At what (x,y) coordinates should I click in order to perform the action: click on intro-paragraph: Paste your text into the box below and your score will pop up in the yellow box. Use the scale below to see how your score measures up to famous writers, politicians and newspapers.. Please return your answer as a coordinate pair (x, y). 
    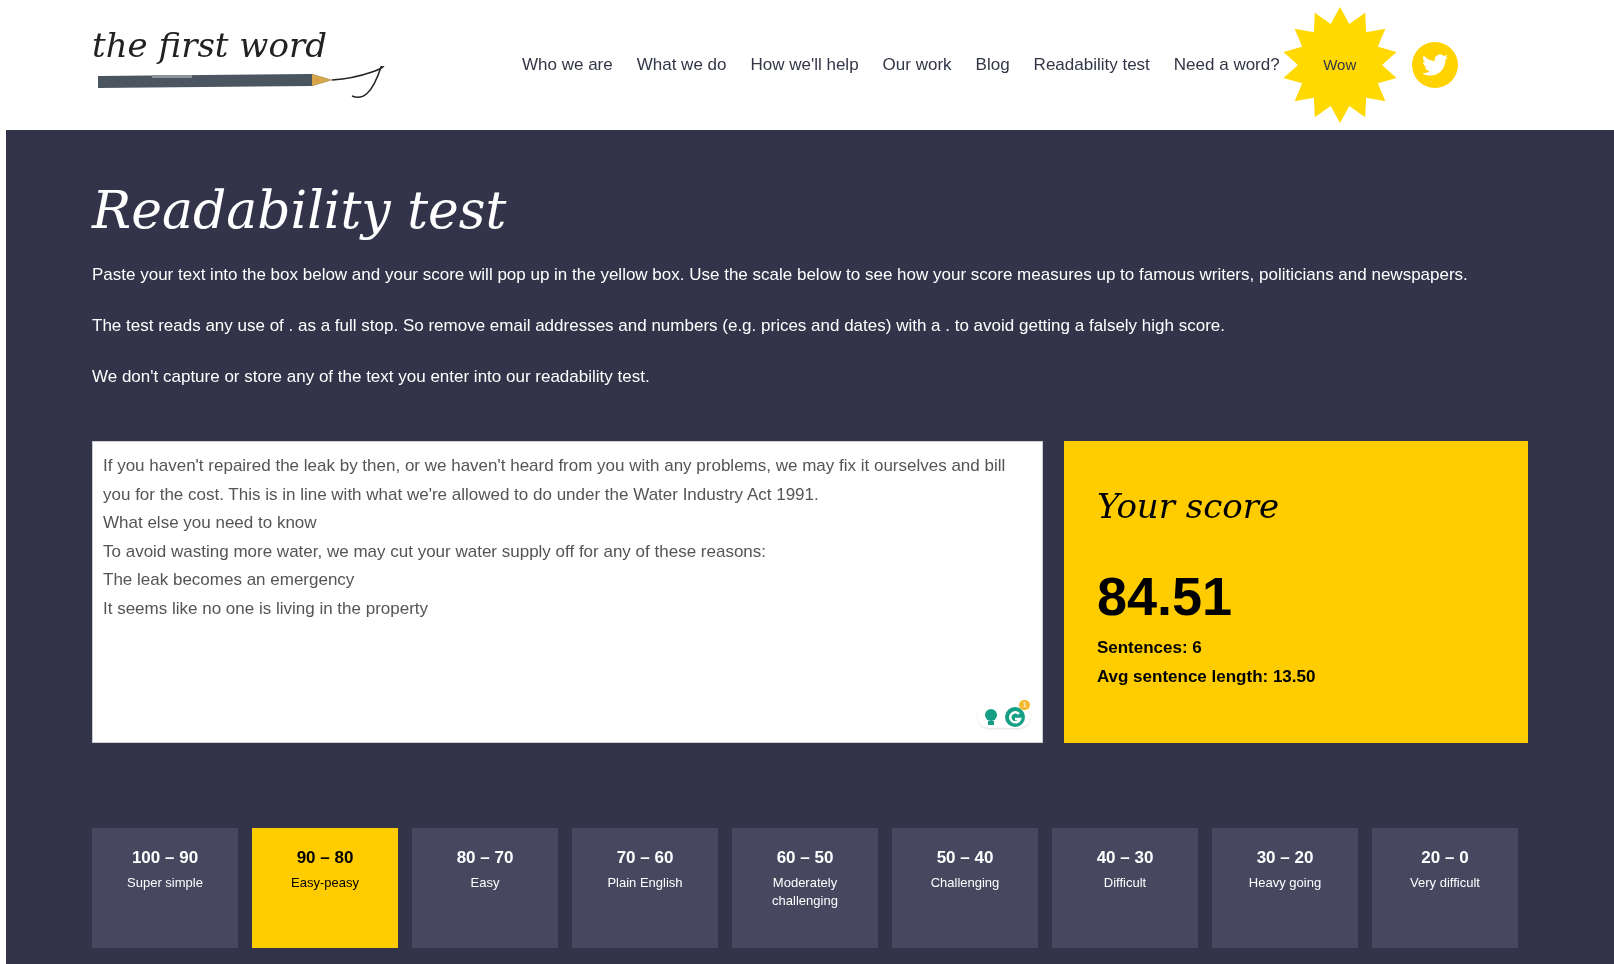
    Looking at the image, I should click on (780, 275).